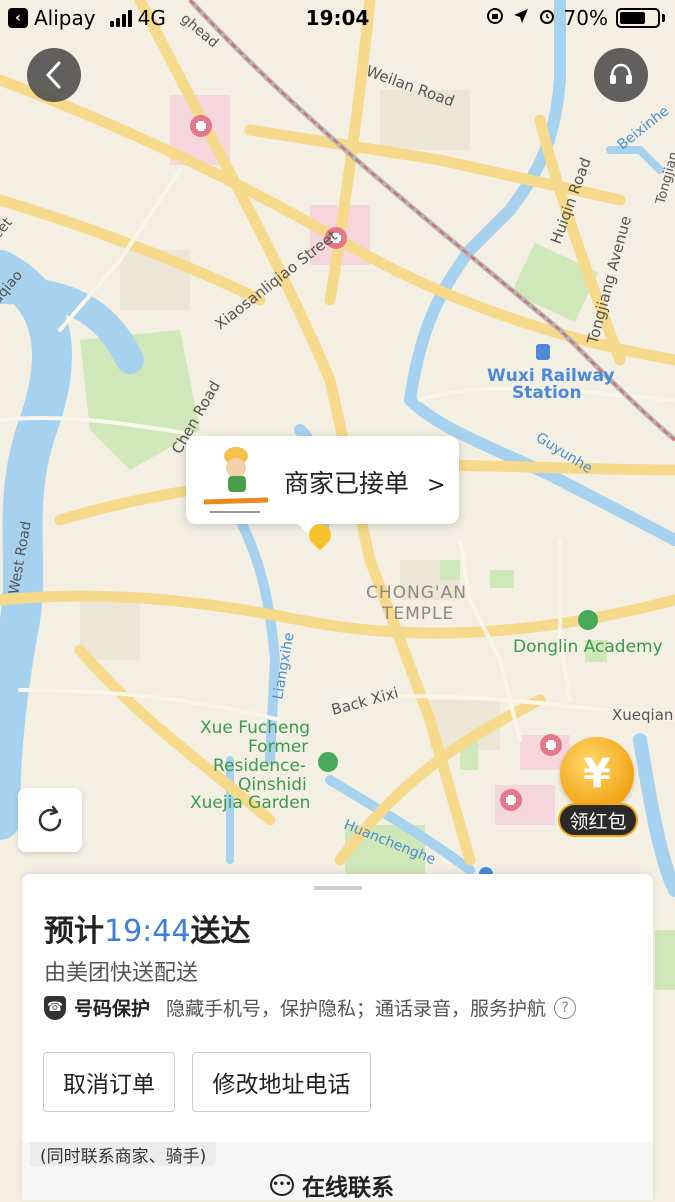  What do you see at coordinates (282, 1185) in the screenshot?
I see `chat-bubble-icon: •••` at bounding box center [282, 1185].